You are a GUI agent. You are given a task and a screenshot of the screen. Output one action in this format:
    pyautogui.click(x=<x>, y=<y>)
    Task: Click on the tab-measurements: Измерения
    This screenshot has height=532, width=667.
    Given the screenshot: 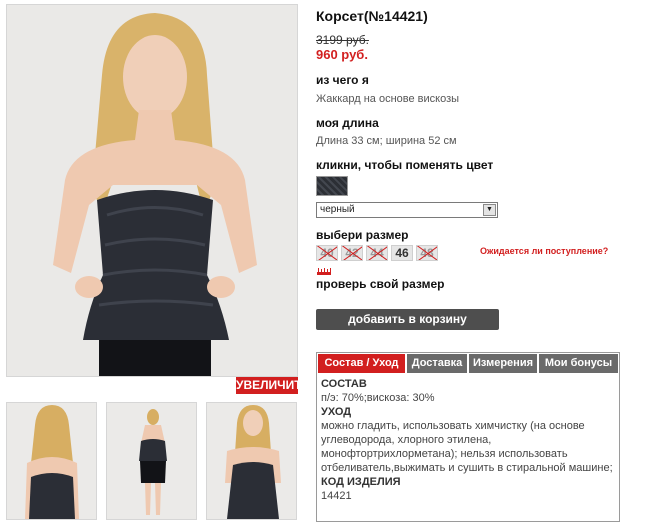 What is the action you would take?
    pyautogui.click(x=503, y=363)
    